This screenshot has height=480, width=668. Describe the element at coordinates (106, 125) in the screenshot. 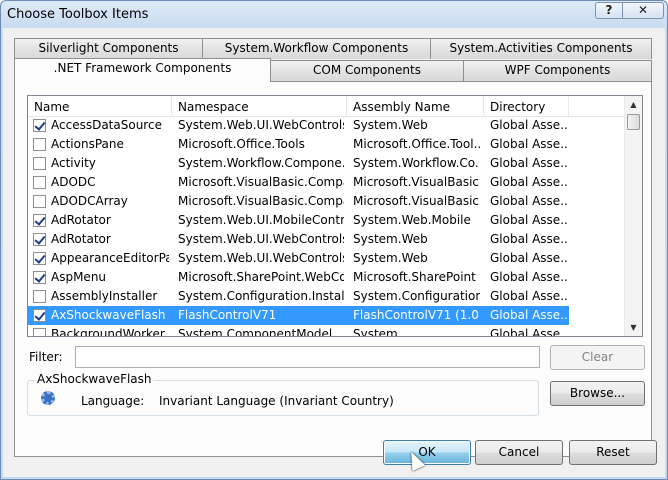

I see `cell-name: AccessDataSource` at that location.